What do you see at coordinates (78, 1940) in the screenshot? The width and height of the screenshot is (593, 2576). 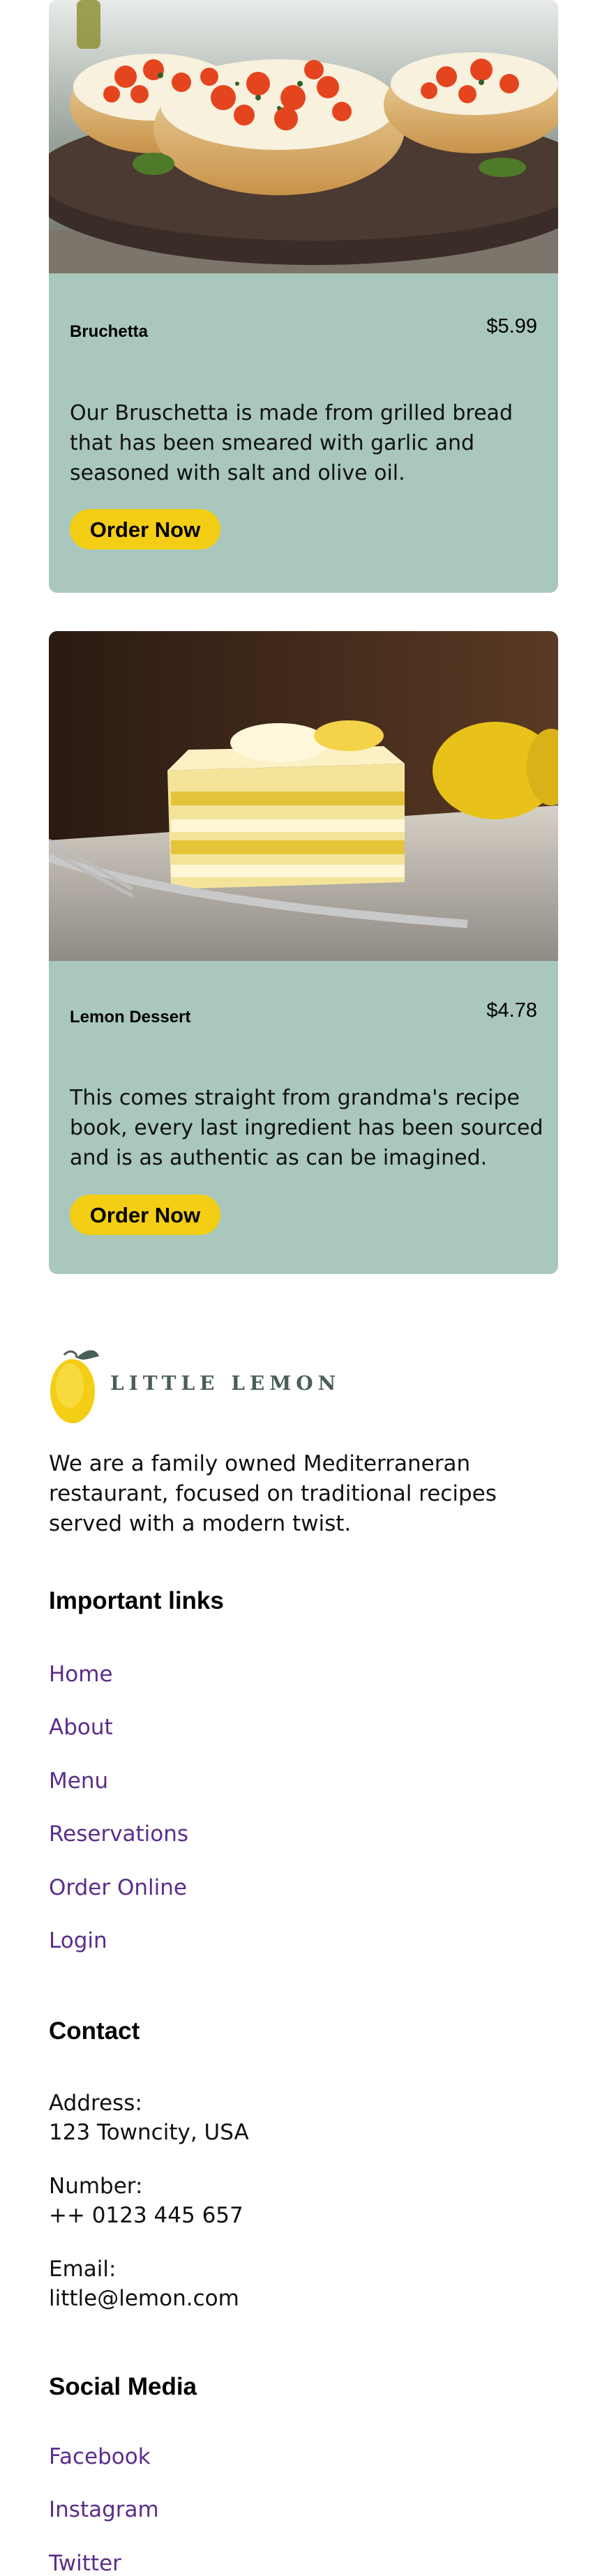 I see `footer-link-login: Login` at bounding box center [78, 1940].